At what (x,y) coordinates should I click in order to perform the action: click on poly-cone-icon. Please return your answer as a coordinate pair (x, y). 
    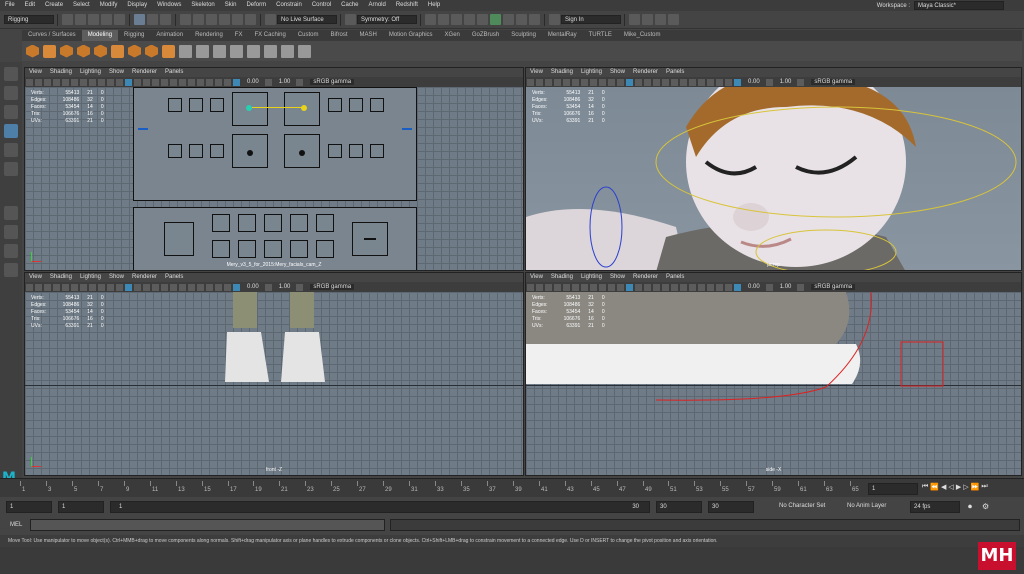
    Looking at the image, I should click on (83, 51).